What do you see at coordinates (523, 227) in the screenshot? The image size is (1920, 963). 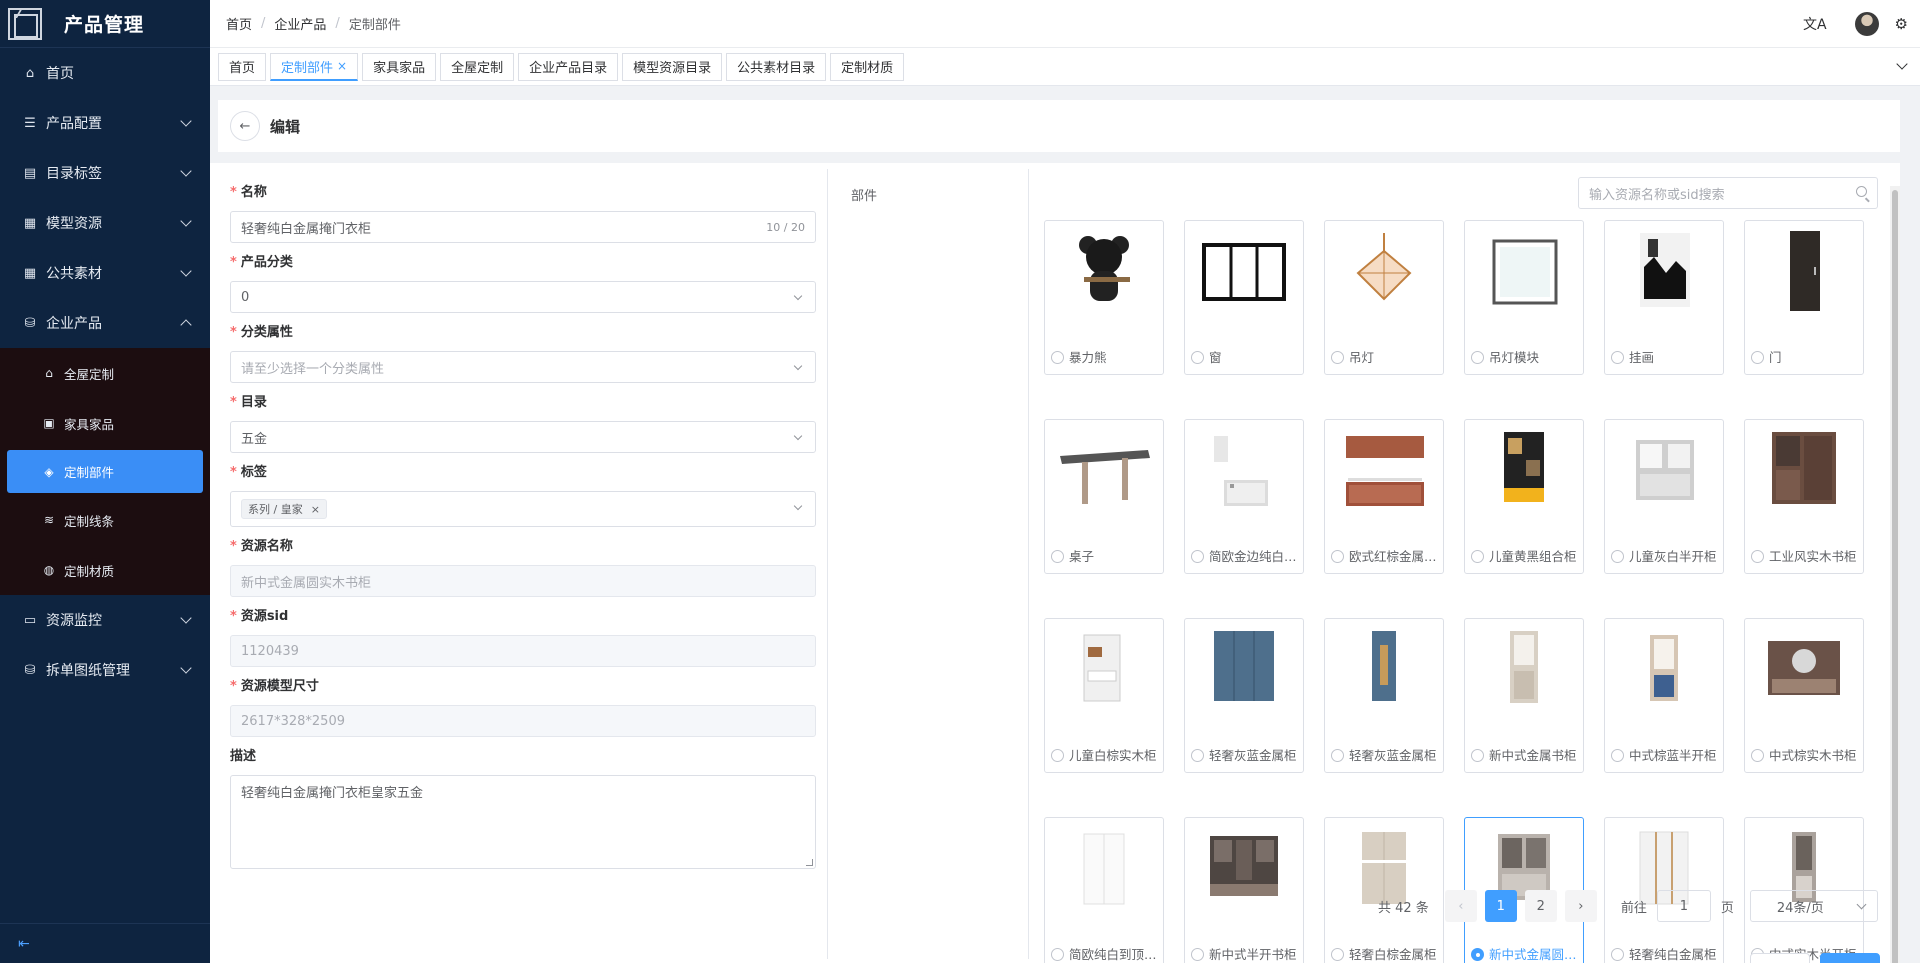 I see `name-field: 轻奢纯白金属掩门衣柜 10 / 20` at bounding box center [523, 227].